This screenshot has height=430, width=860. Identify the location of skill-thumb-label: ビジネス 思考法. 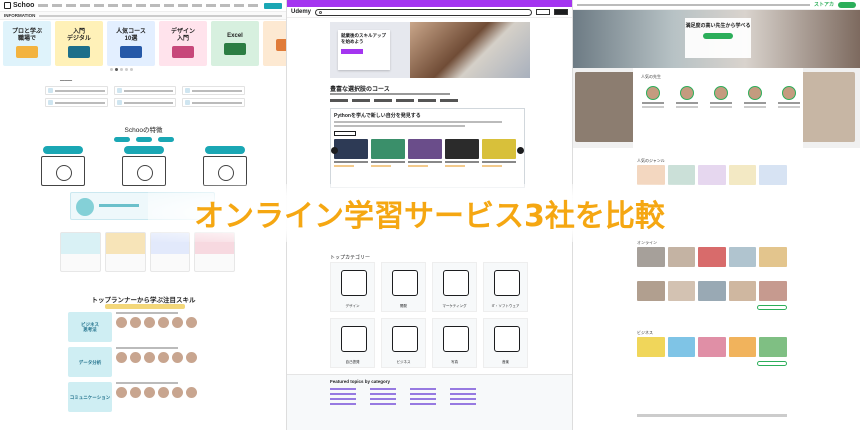
(90, 327).